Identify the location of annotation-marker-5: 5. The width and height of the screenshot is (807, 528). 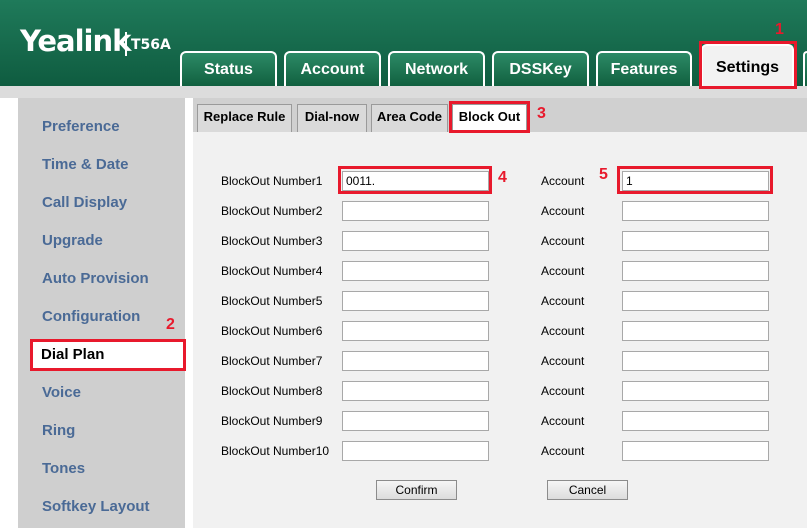
(603, 174).